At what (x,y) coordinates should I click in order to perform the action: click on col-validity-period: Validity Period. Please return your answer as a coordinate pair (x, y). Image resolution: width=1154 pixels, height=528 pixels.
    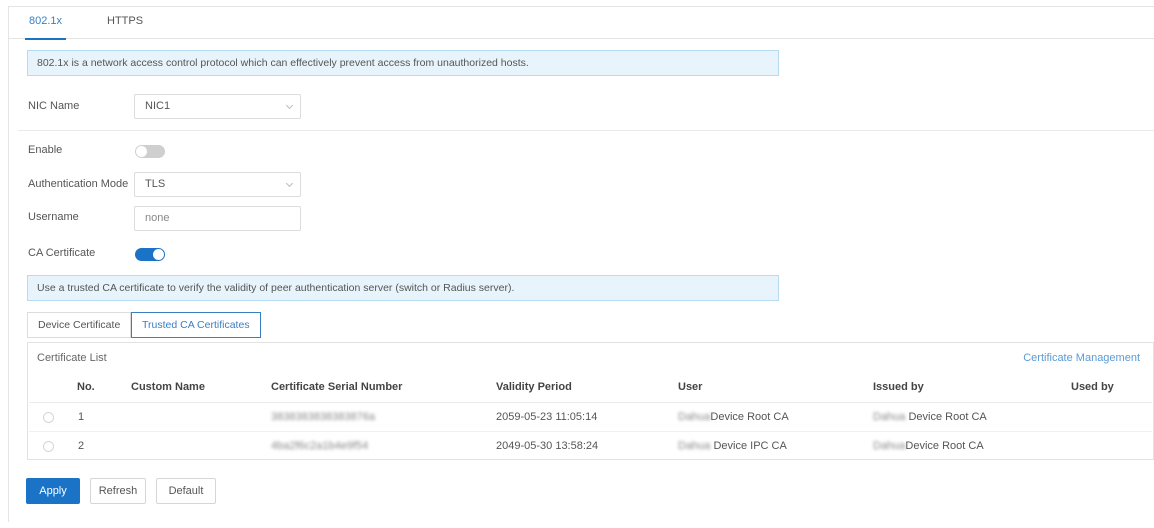
    Looking at the image, I should click on (534, 387).